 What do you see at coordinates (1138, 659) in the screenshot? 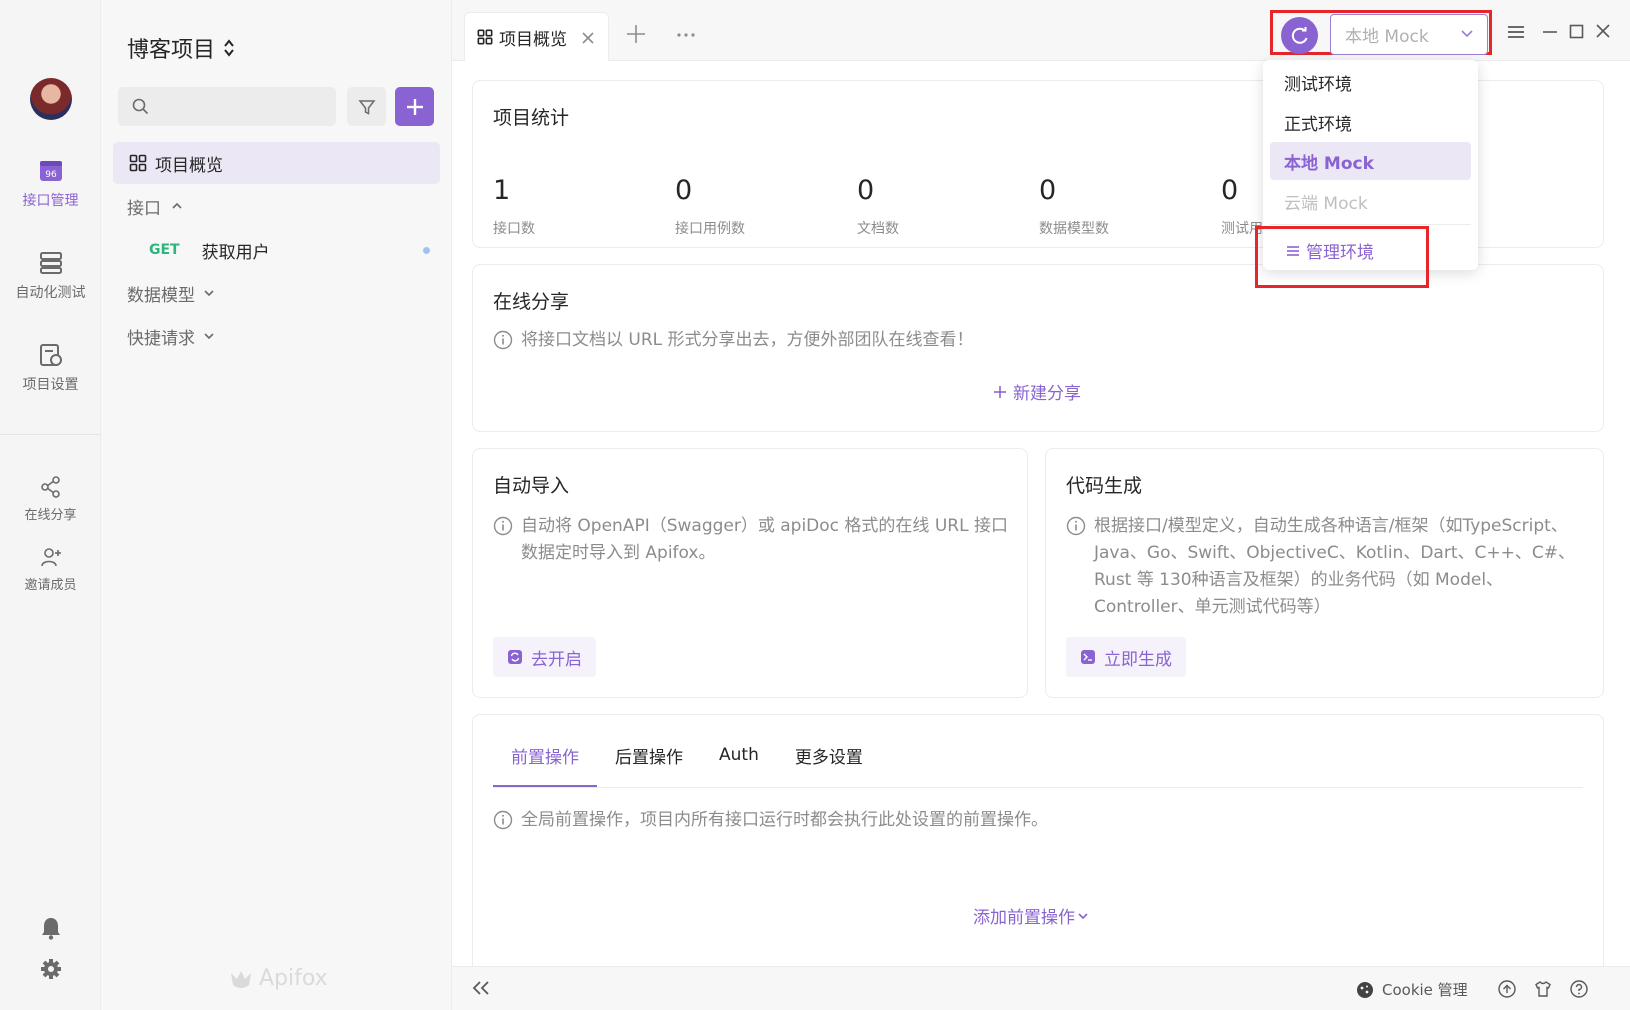
I see `generate-code-label: 立即生成` at bounding box center [1138, 659].